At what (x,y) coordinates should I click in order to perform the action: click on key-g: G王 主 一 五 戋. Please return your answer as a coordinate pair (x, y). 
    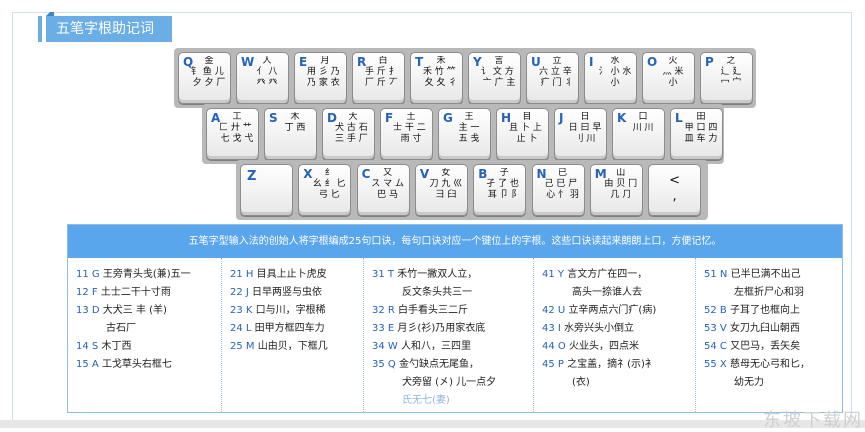
    Looking at the image, I should click on (464, 134).